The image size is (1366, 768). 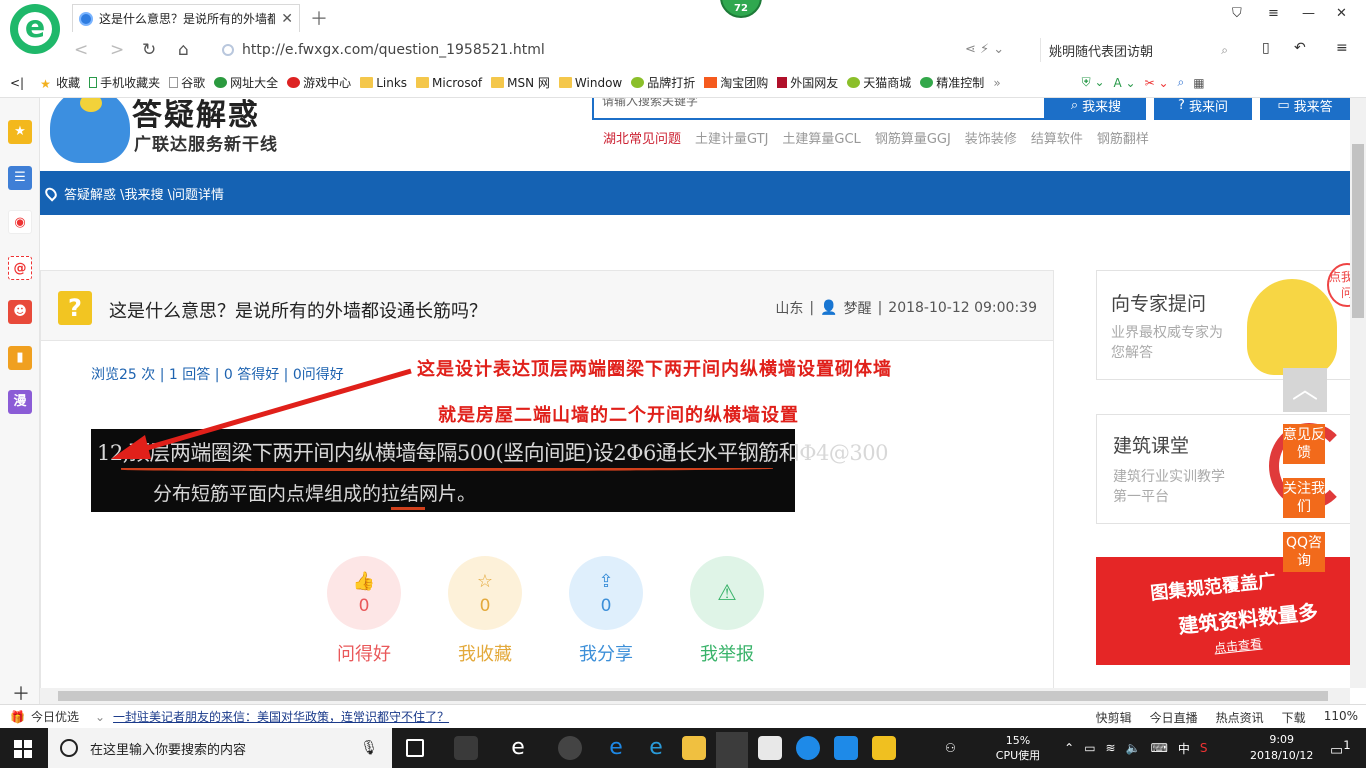 What do you see at coordinates (144, 193) in the screenshot?
I see `breadcrumb-text: 答疑解惑 \我来搜 \问题详情` at bounding box center [144, 193].